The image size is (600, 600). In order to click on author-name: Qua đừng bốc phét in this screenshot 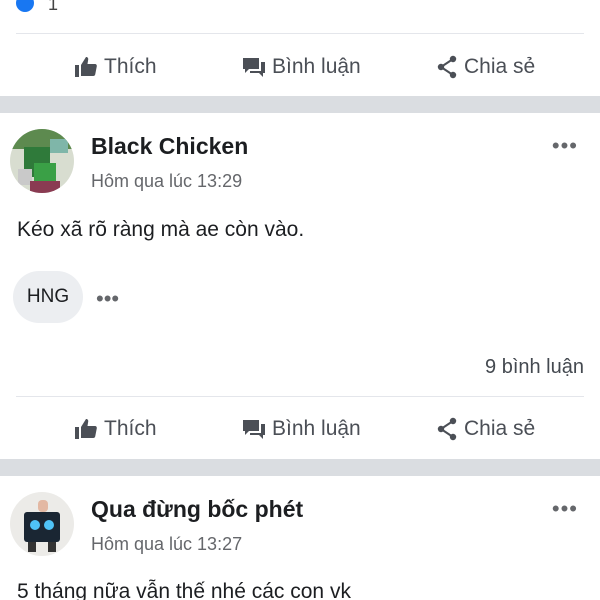, I will do `click(197, 509)`.